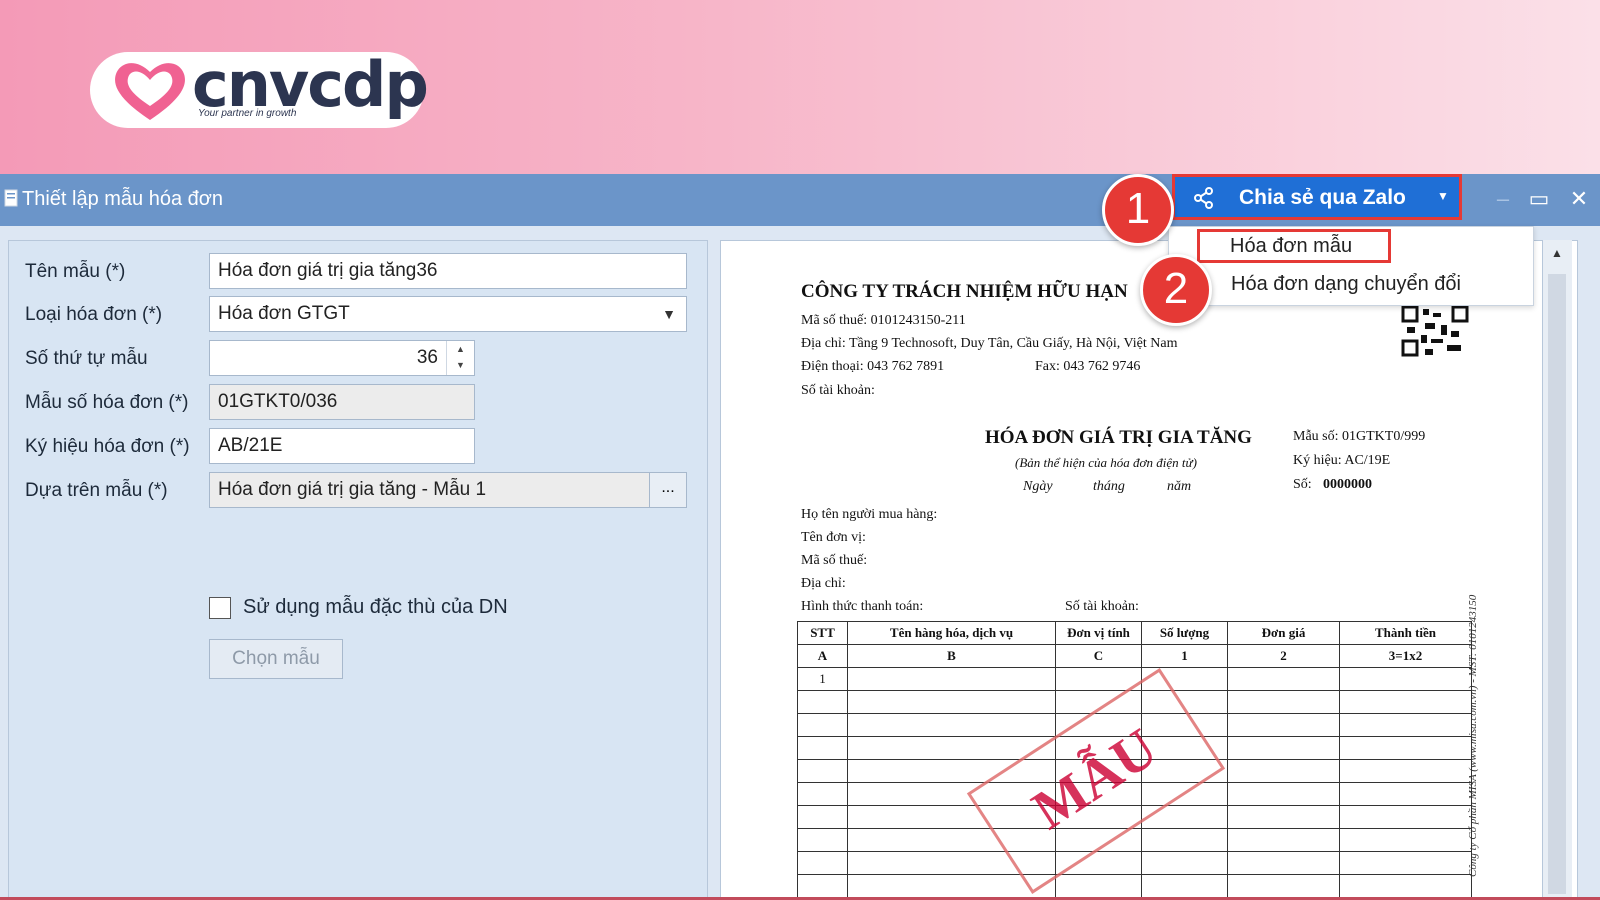  What do you see at coordinates (883, 320) in the screenshot?
I see `company-tax-code: Mã số thuế: 0101243150-211` at bounding box center [883, 320].